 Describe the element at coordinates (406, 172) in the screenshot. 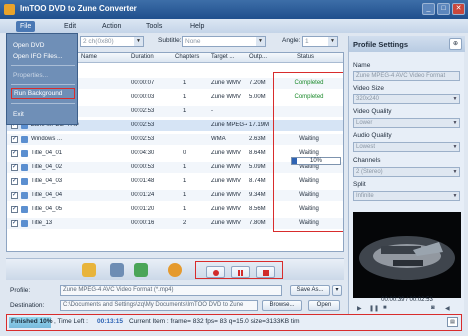

I see `channels-select: 2 (Stereo) ▼` at that location.